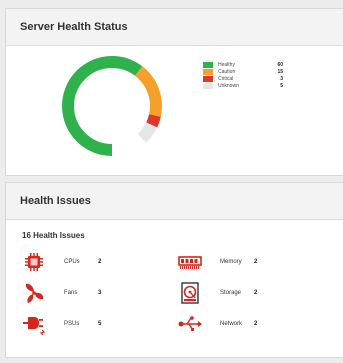 This screenshot has height=363, width=343. I want to click on legend-label: Caution, so click(227, 71).